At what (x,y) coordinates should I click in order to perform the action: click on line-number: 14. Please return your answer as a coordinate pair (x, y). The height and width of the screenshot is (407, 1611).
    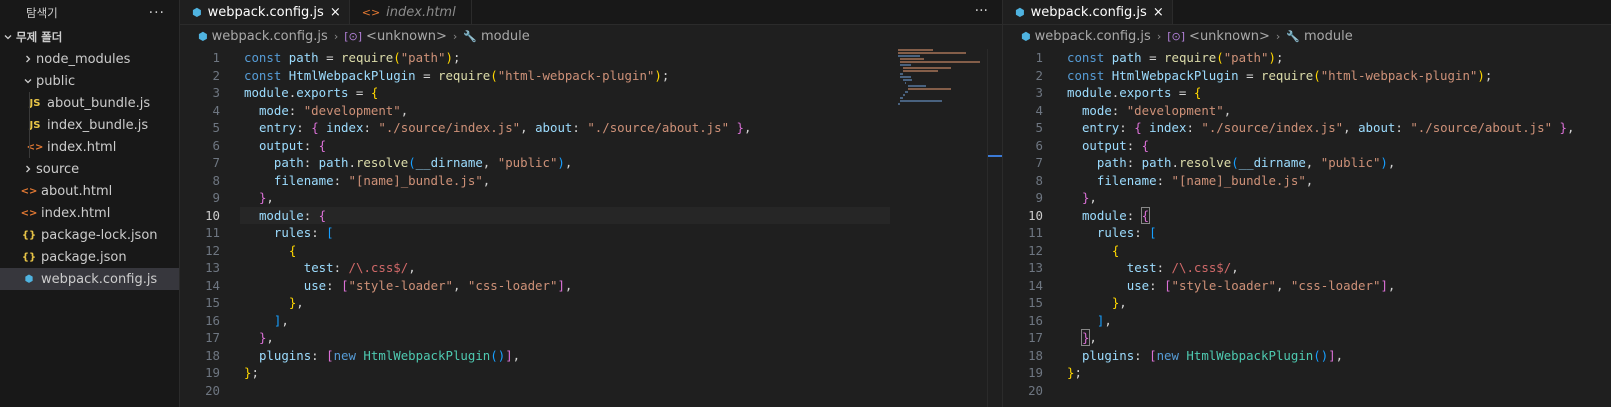
    Looking at the image, I should click on (212, 285).